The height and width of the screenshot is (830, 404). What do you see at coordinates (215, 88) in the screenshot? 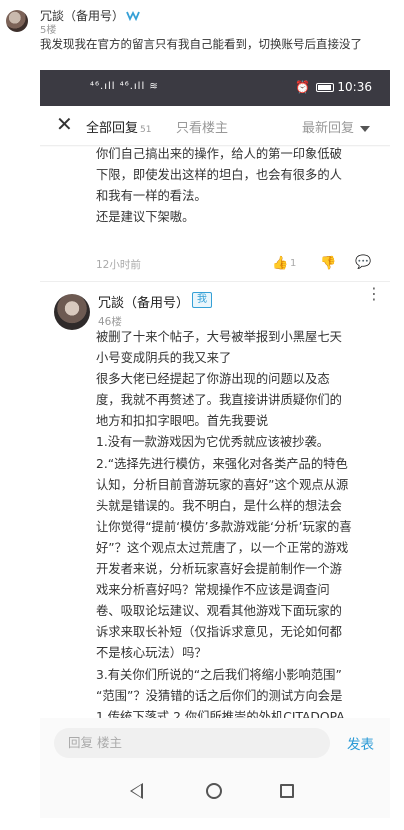
I see `status-bar: ⁴⁶.ıll ⁴⁶.ıll ≋ ⏰ 10:36` at bounding box center [215, 88].